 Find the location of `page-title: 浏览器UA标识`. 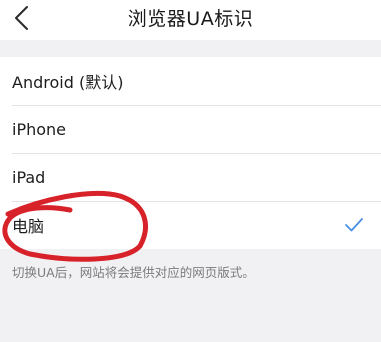

page-title: 浏览器UA标识 is located at coordinates (190, 19).